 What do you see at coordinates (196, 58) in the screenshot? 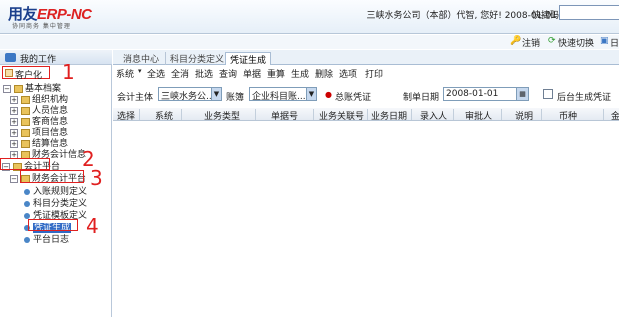
I see `tab-subject-class: 科目分类定义` at bounding box center [196, 58].